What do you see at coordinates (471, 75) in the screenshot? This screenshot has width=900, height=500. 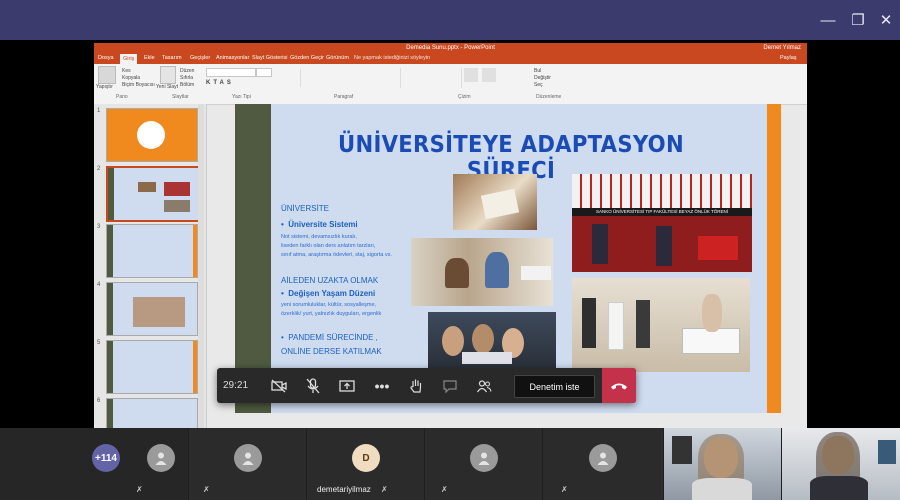 I see `arrange-icon` at bounding box center [471, 75].